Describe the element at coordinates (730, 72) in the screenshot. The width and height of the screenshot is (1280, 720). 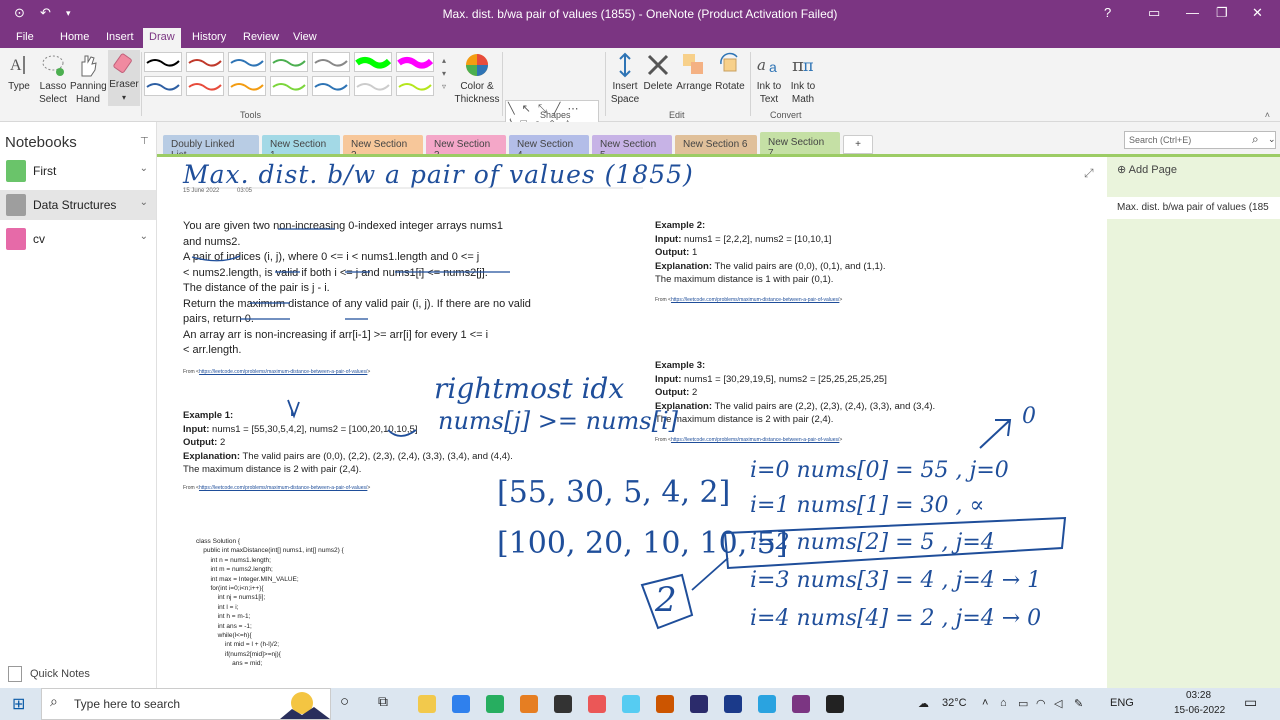
I see `rotate-button: Rotate` at that location.